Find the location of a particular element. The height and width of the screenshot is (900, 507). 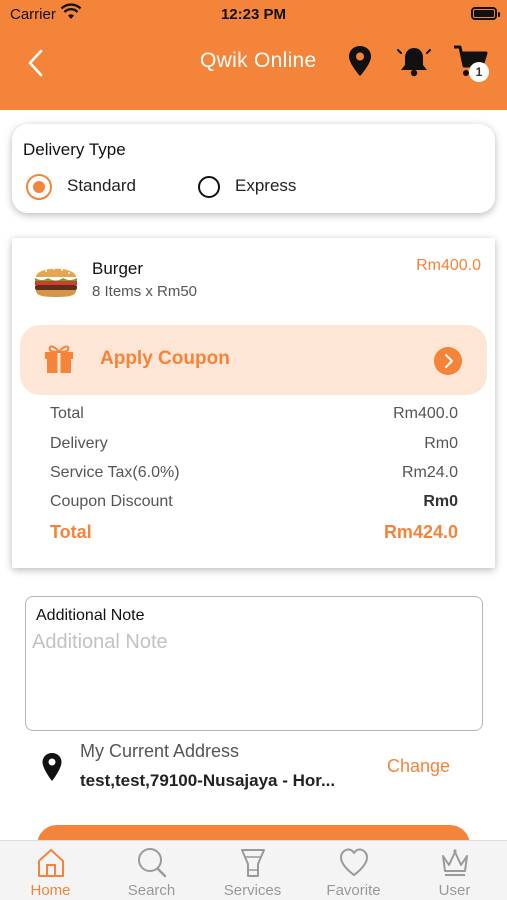

grand-total-value: Rm424.0 is located at coordinates (420, 532).